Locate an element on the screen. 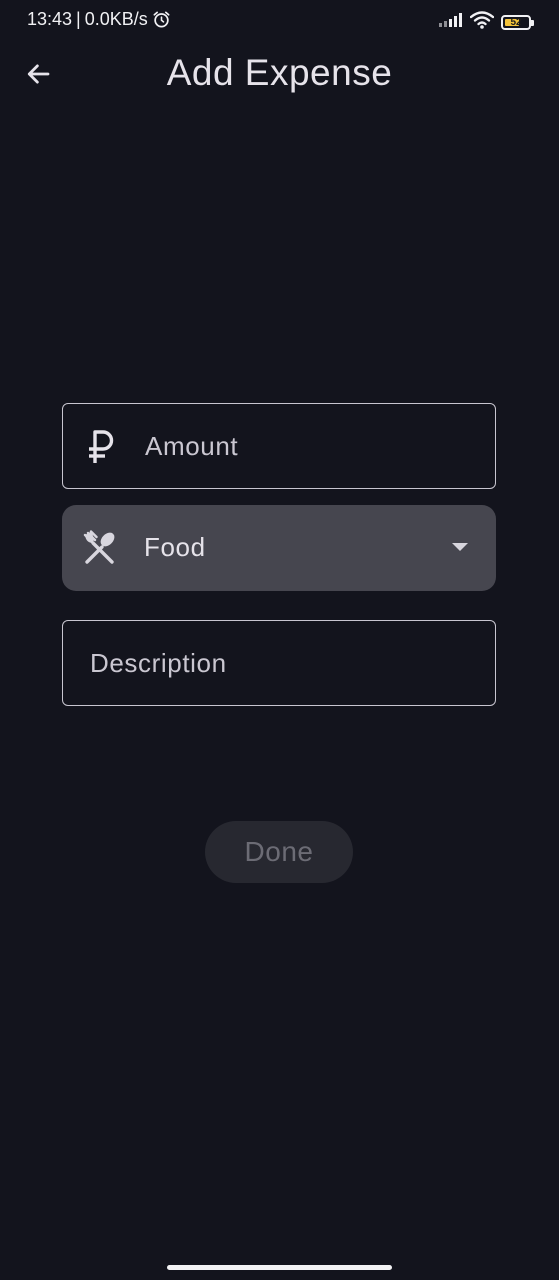  alarm-icon is located at coordinates (161, 19).